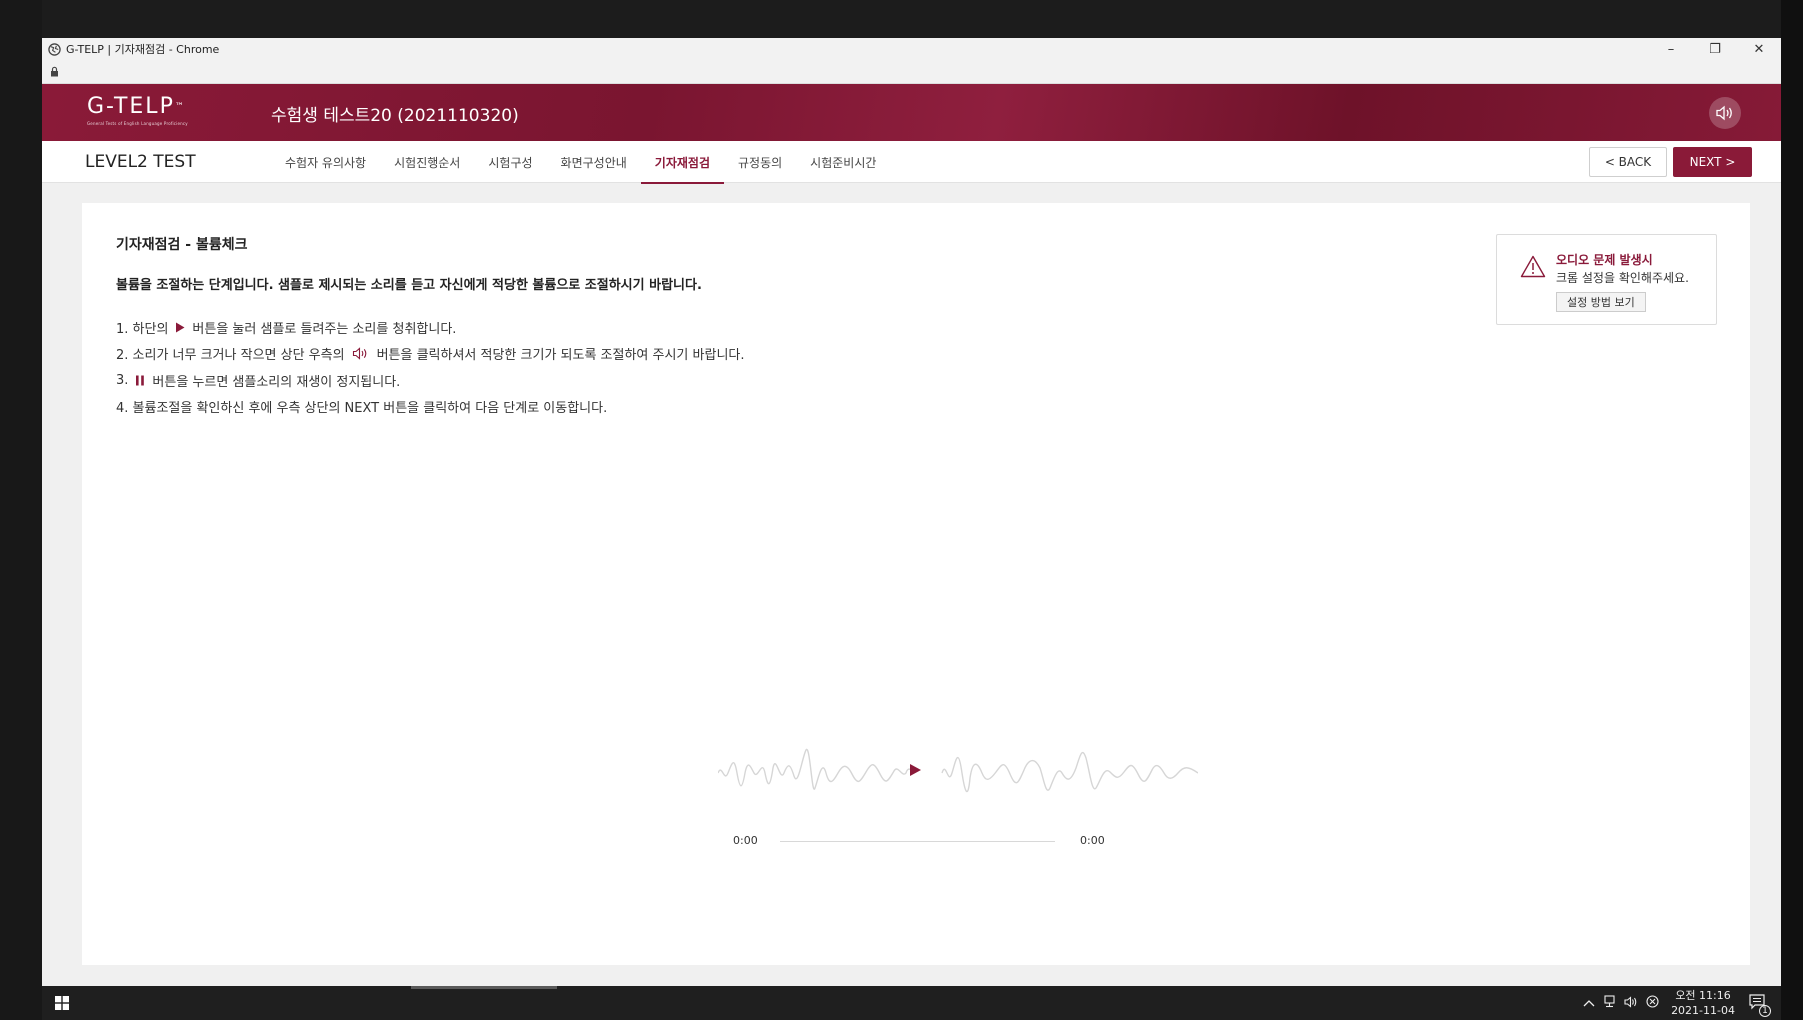 The height and width of the screenshot is (1020, 1803). I want to click on volume-button, so click(1725, 113).